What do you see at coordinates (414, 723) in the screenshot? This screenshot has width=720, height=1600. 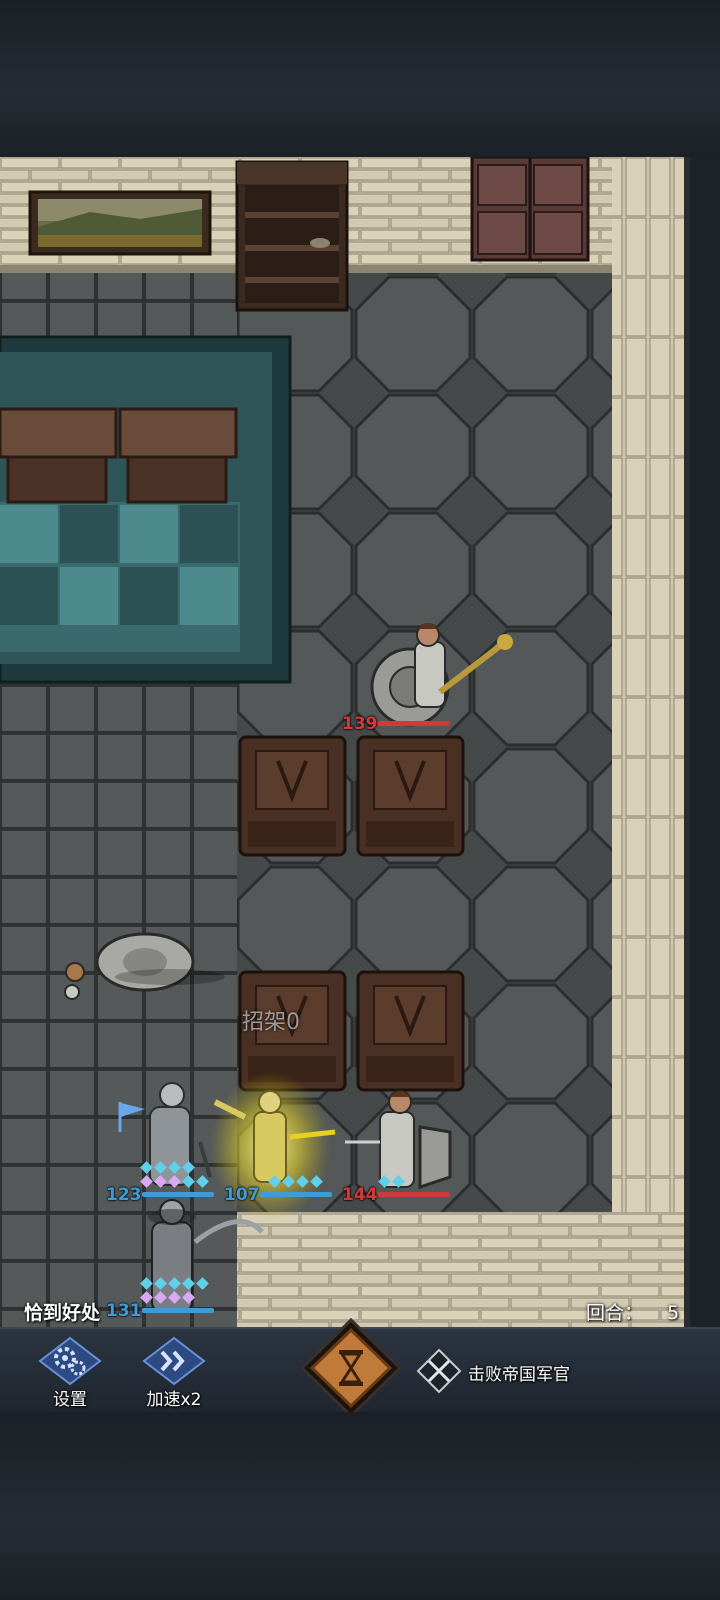 I see `enemy-officer-hp-bar` at bounding box center [414, 723].